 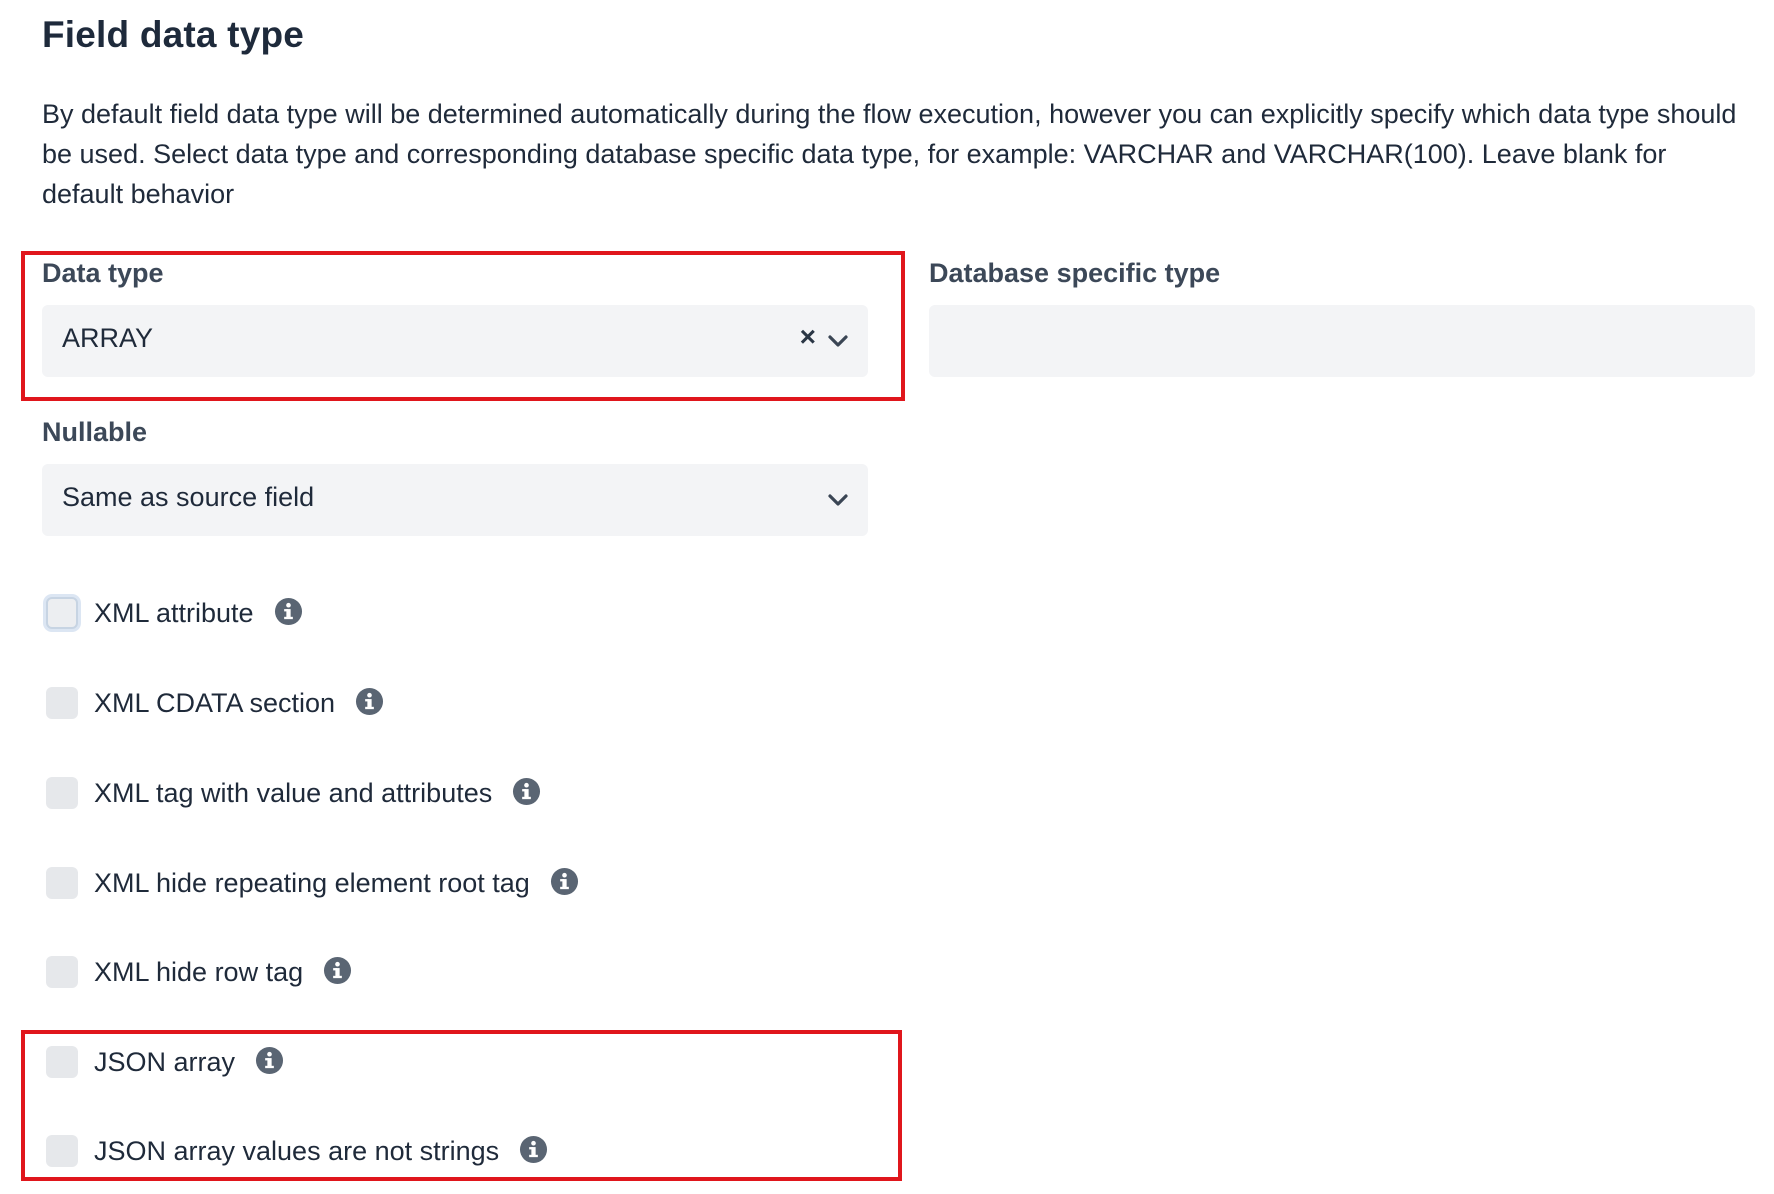 I want to click on option-label: XML hide row tag, so click(x=198, y=972).